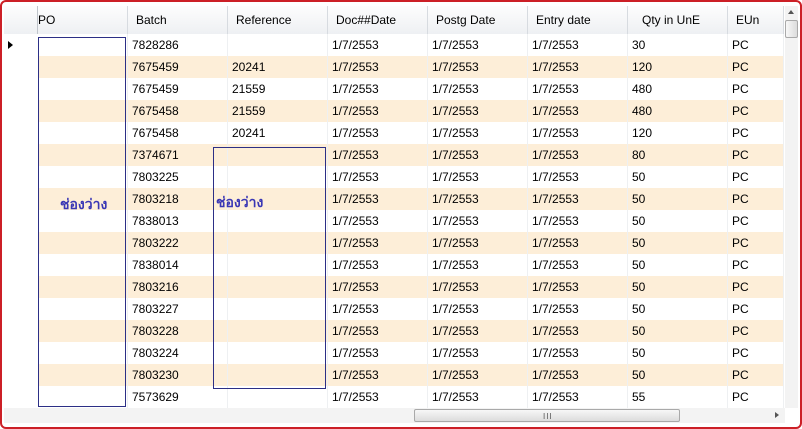 Image resolution: width=802 pixels, height=429 pixels. I want to click on column-header-reference: Reference, so click(278, 20).